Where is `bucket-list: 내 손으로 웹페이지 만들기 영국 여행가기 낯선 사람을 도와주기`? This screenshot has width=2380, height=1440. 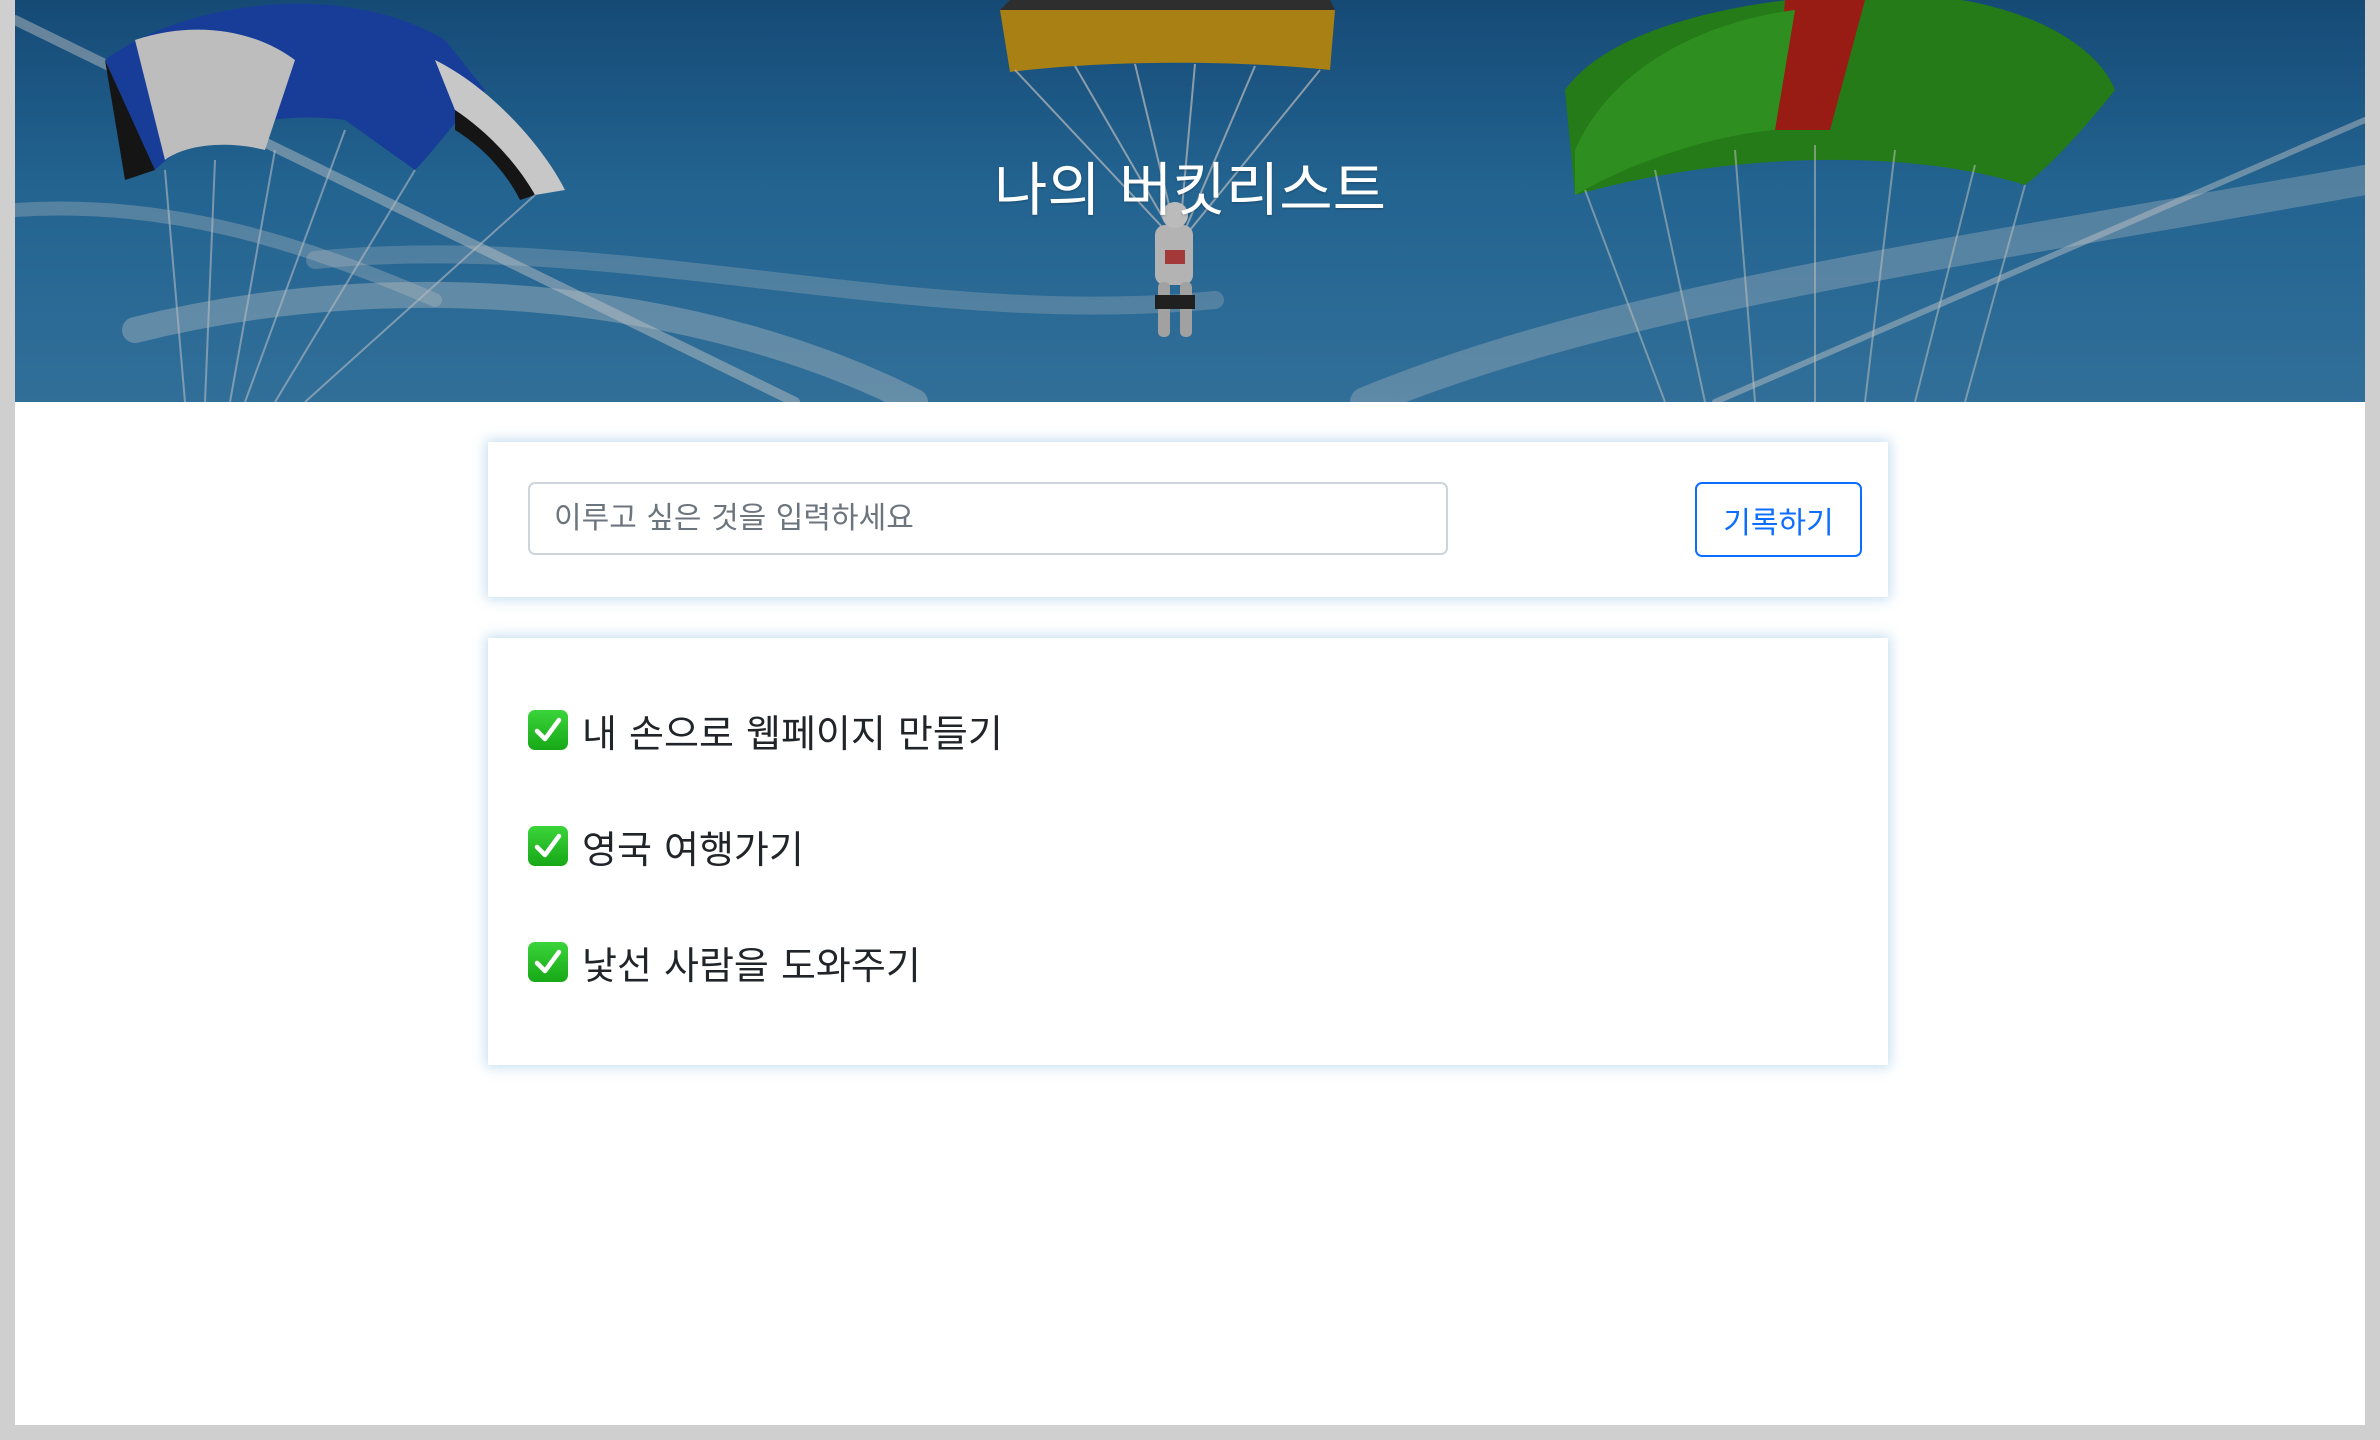
bucket-list: 내 손으로 웹페이지 만들기 영국 여행가기 낯선 사람을 도와주기 is located at coordinates (765, 874).